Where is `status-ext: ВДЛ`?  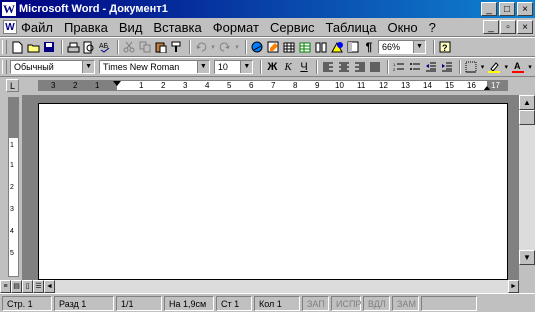
status-ext: ВДЛ is located at coordinates (376, 303).